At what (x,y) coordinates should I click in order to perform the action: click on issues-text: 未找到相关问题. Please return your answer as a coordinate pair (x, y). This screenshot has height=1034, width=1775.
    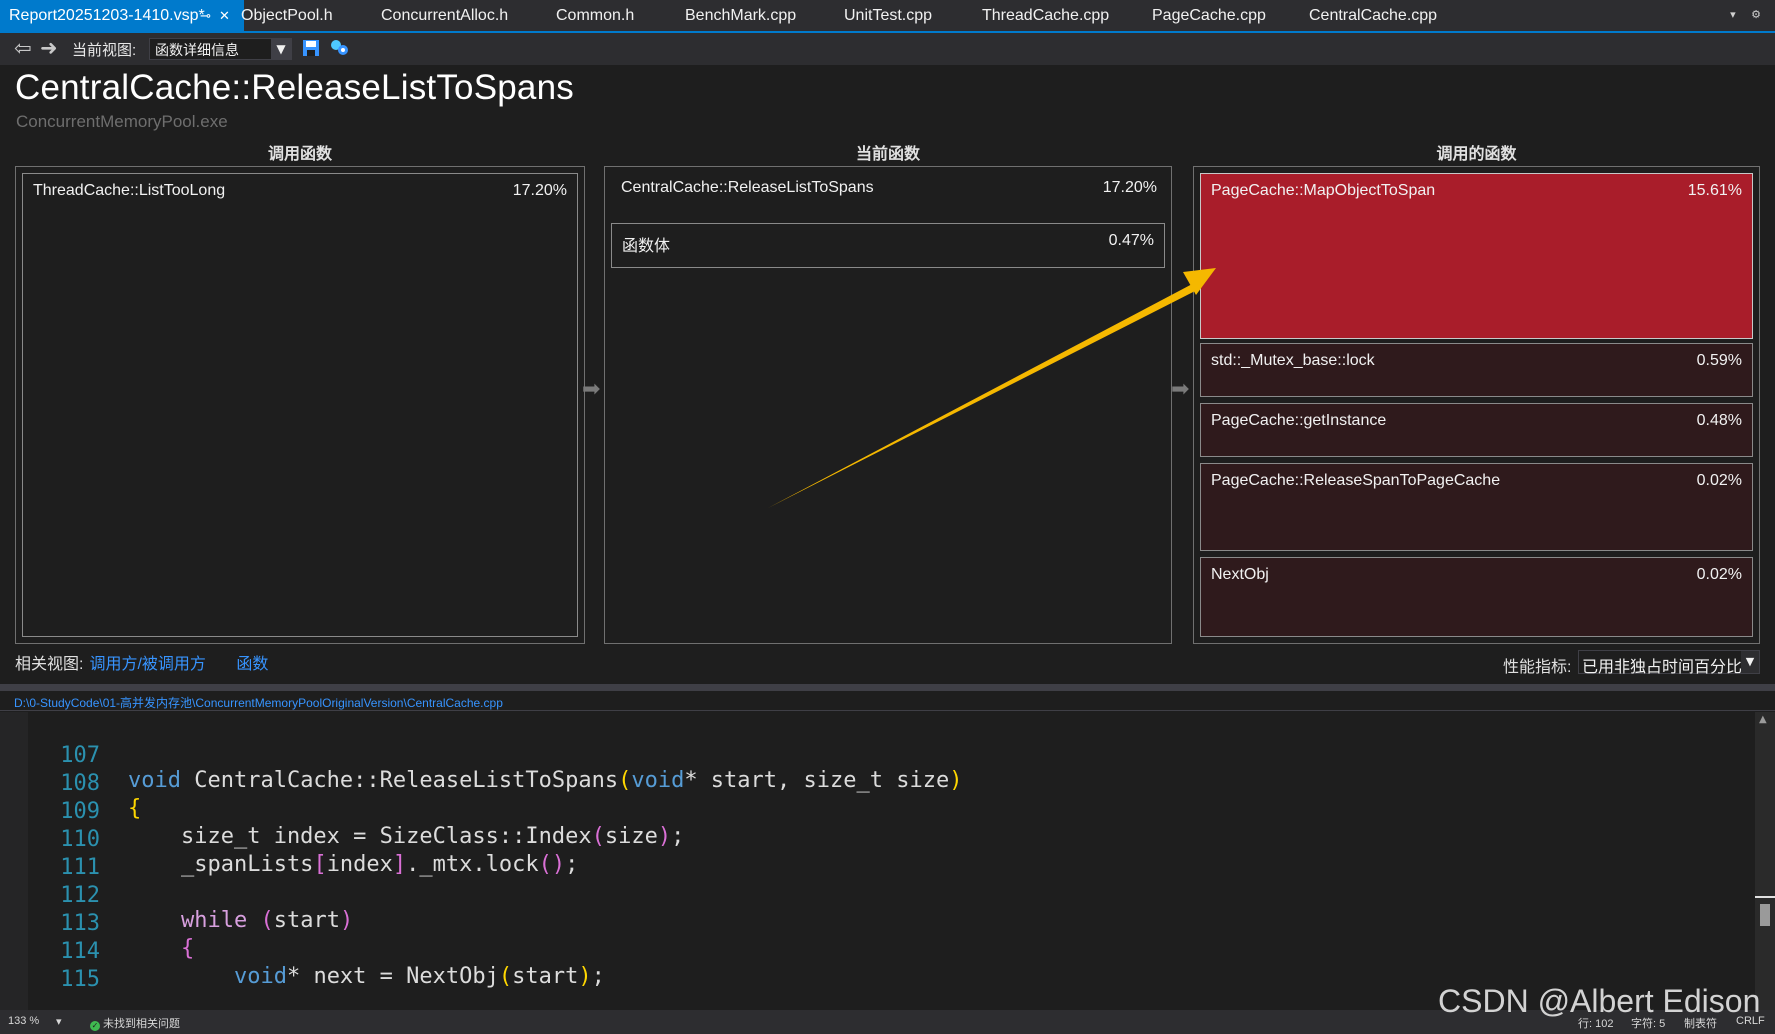
    Looking at the image, I should click on (141, 1024).